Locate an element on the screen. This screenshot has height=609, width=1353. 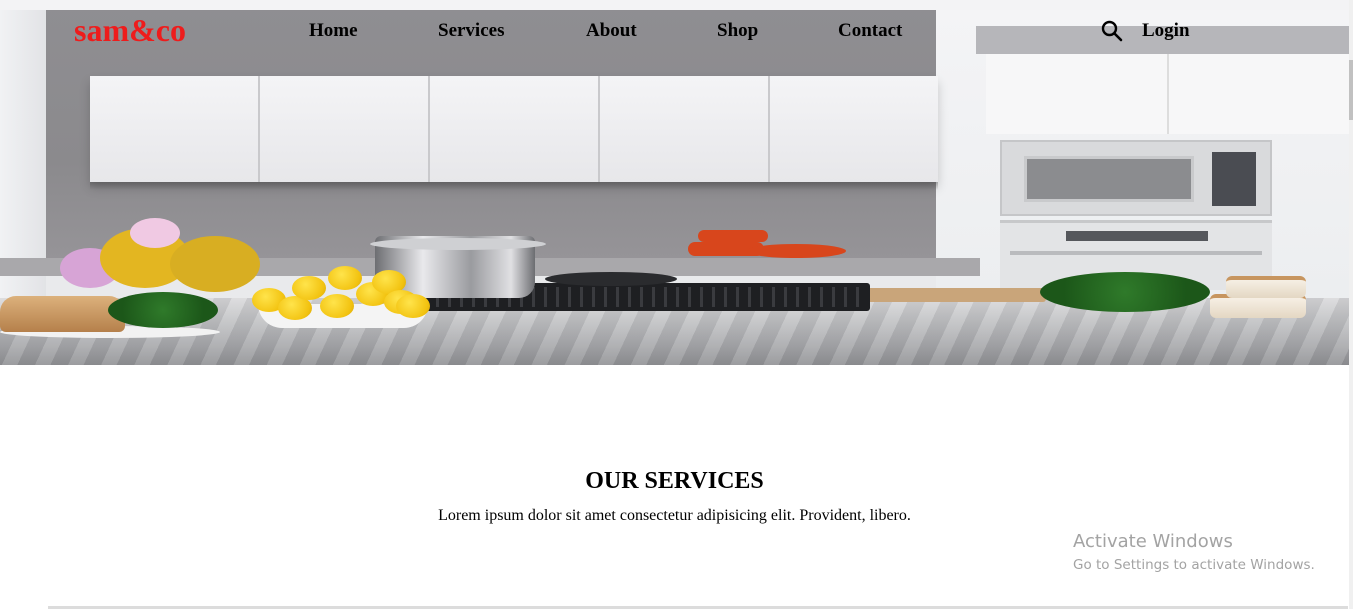
orange-cookware is located at coordinates (768, 245).